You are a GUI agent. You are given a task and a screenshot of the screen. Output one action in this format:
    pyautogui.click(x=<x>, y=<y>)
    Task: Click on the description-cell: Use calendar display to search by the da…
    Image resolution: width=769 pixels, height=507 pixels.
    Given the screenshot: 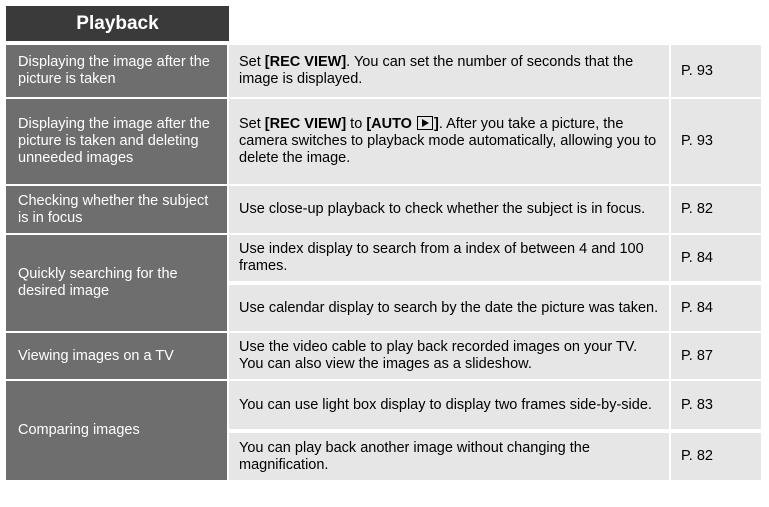 What is the action you would take?
    pyautogui.click(x=450, y=307)
    